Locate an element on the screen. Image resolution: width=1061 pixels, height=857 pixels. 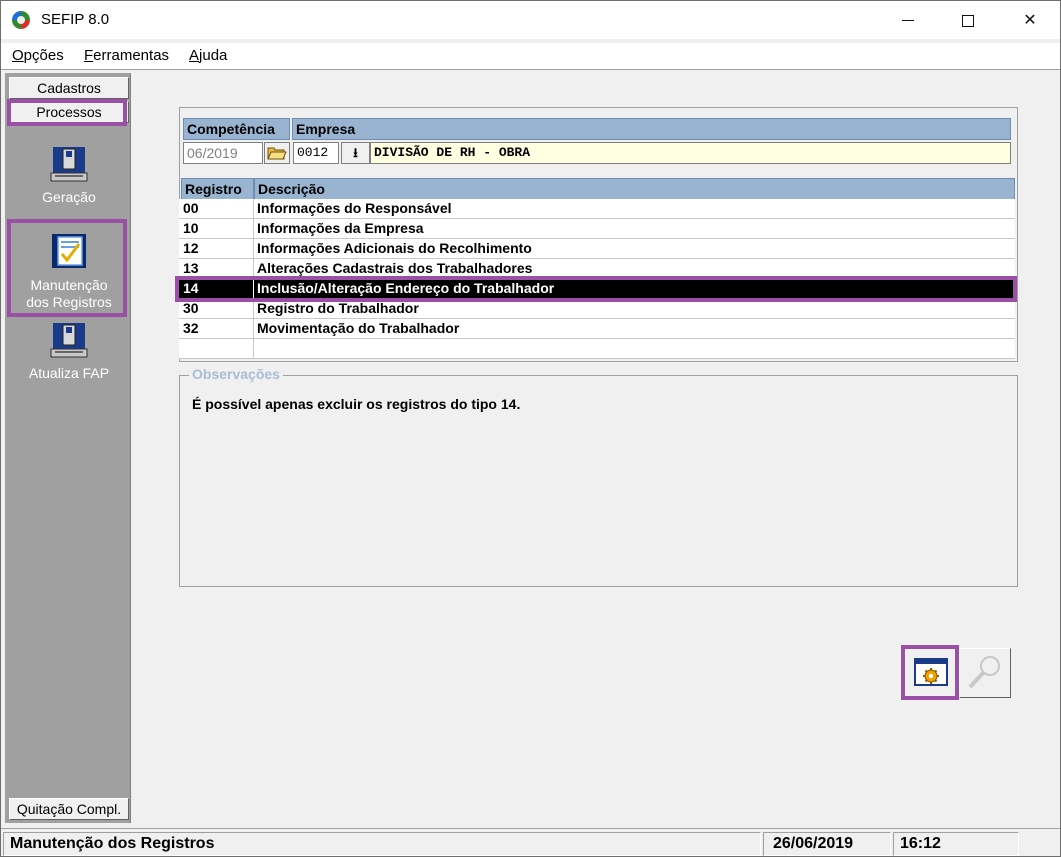
menu-ajuda: Ajuda is located at coordinates (208, 55).